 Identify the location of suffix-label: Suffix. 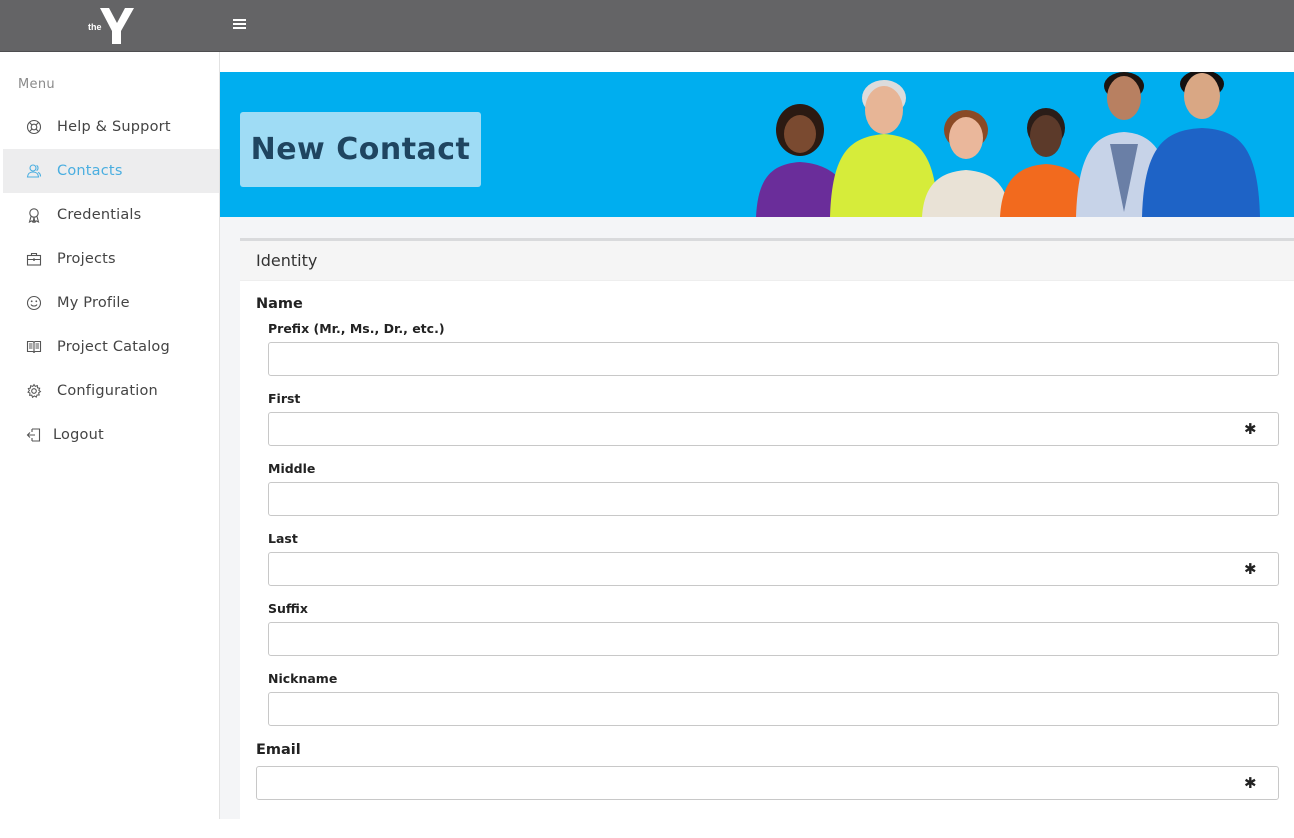
(288, 608).